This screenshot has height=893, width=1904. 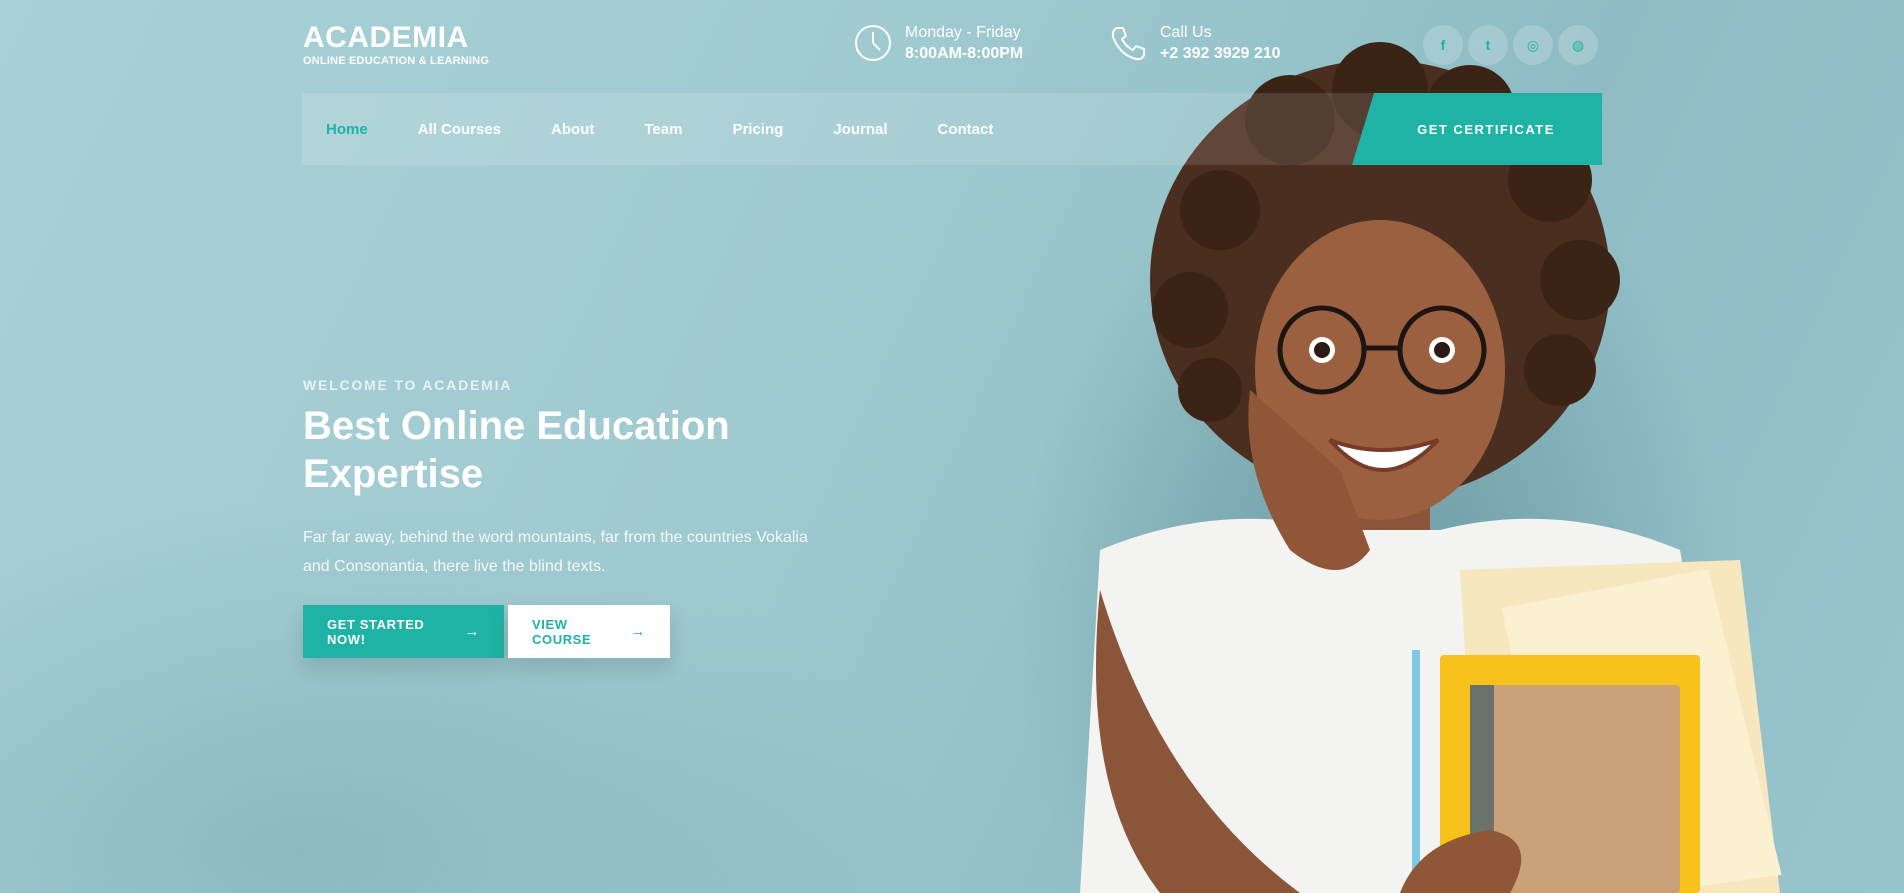 What do you see at coordinates (1488, 45) in the screenshot?
I see `twitter-icon: t` at bounding box center [1488, 45].